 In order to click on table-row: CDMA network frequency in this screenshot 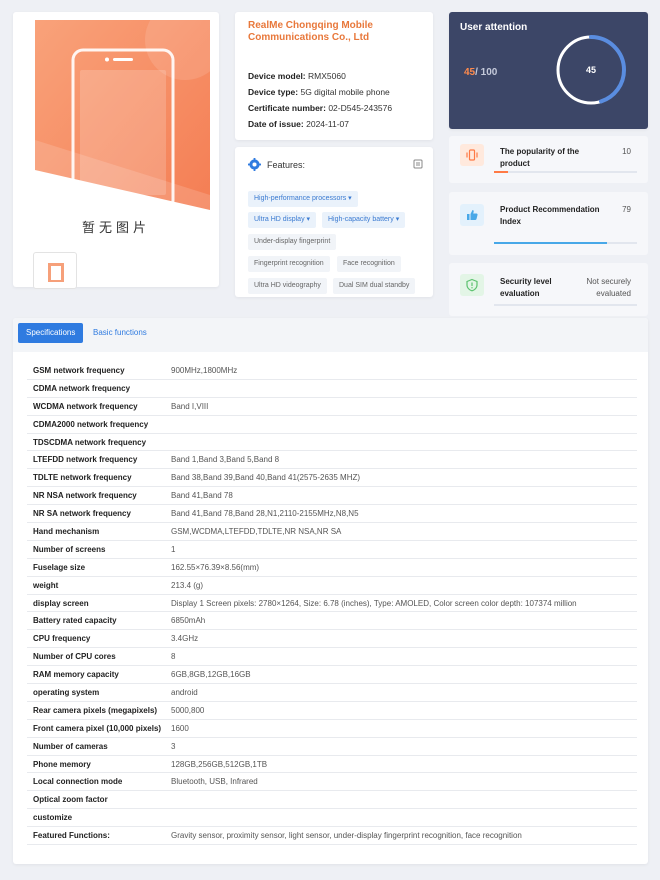, I will do `click(332, 389)`.